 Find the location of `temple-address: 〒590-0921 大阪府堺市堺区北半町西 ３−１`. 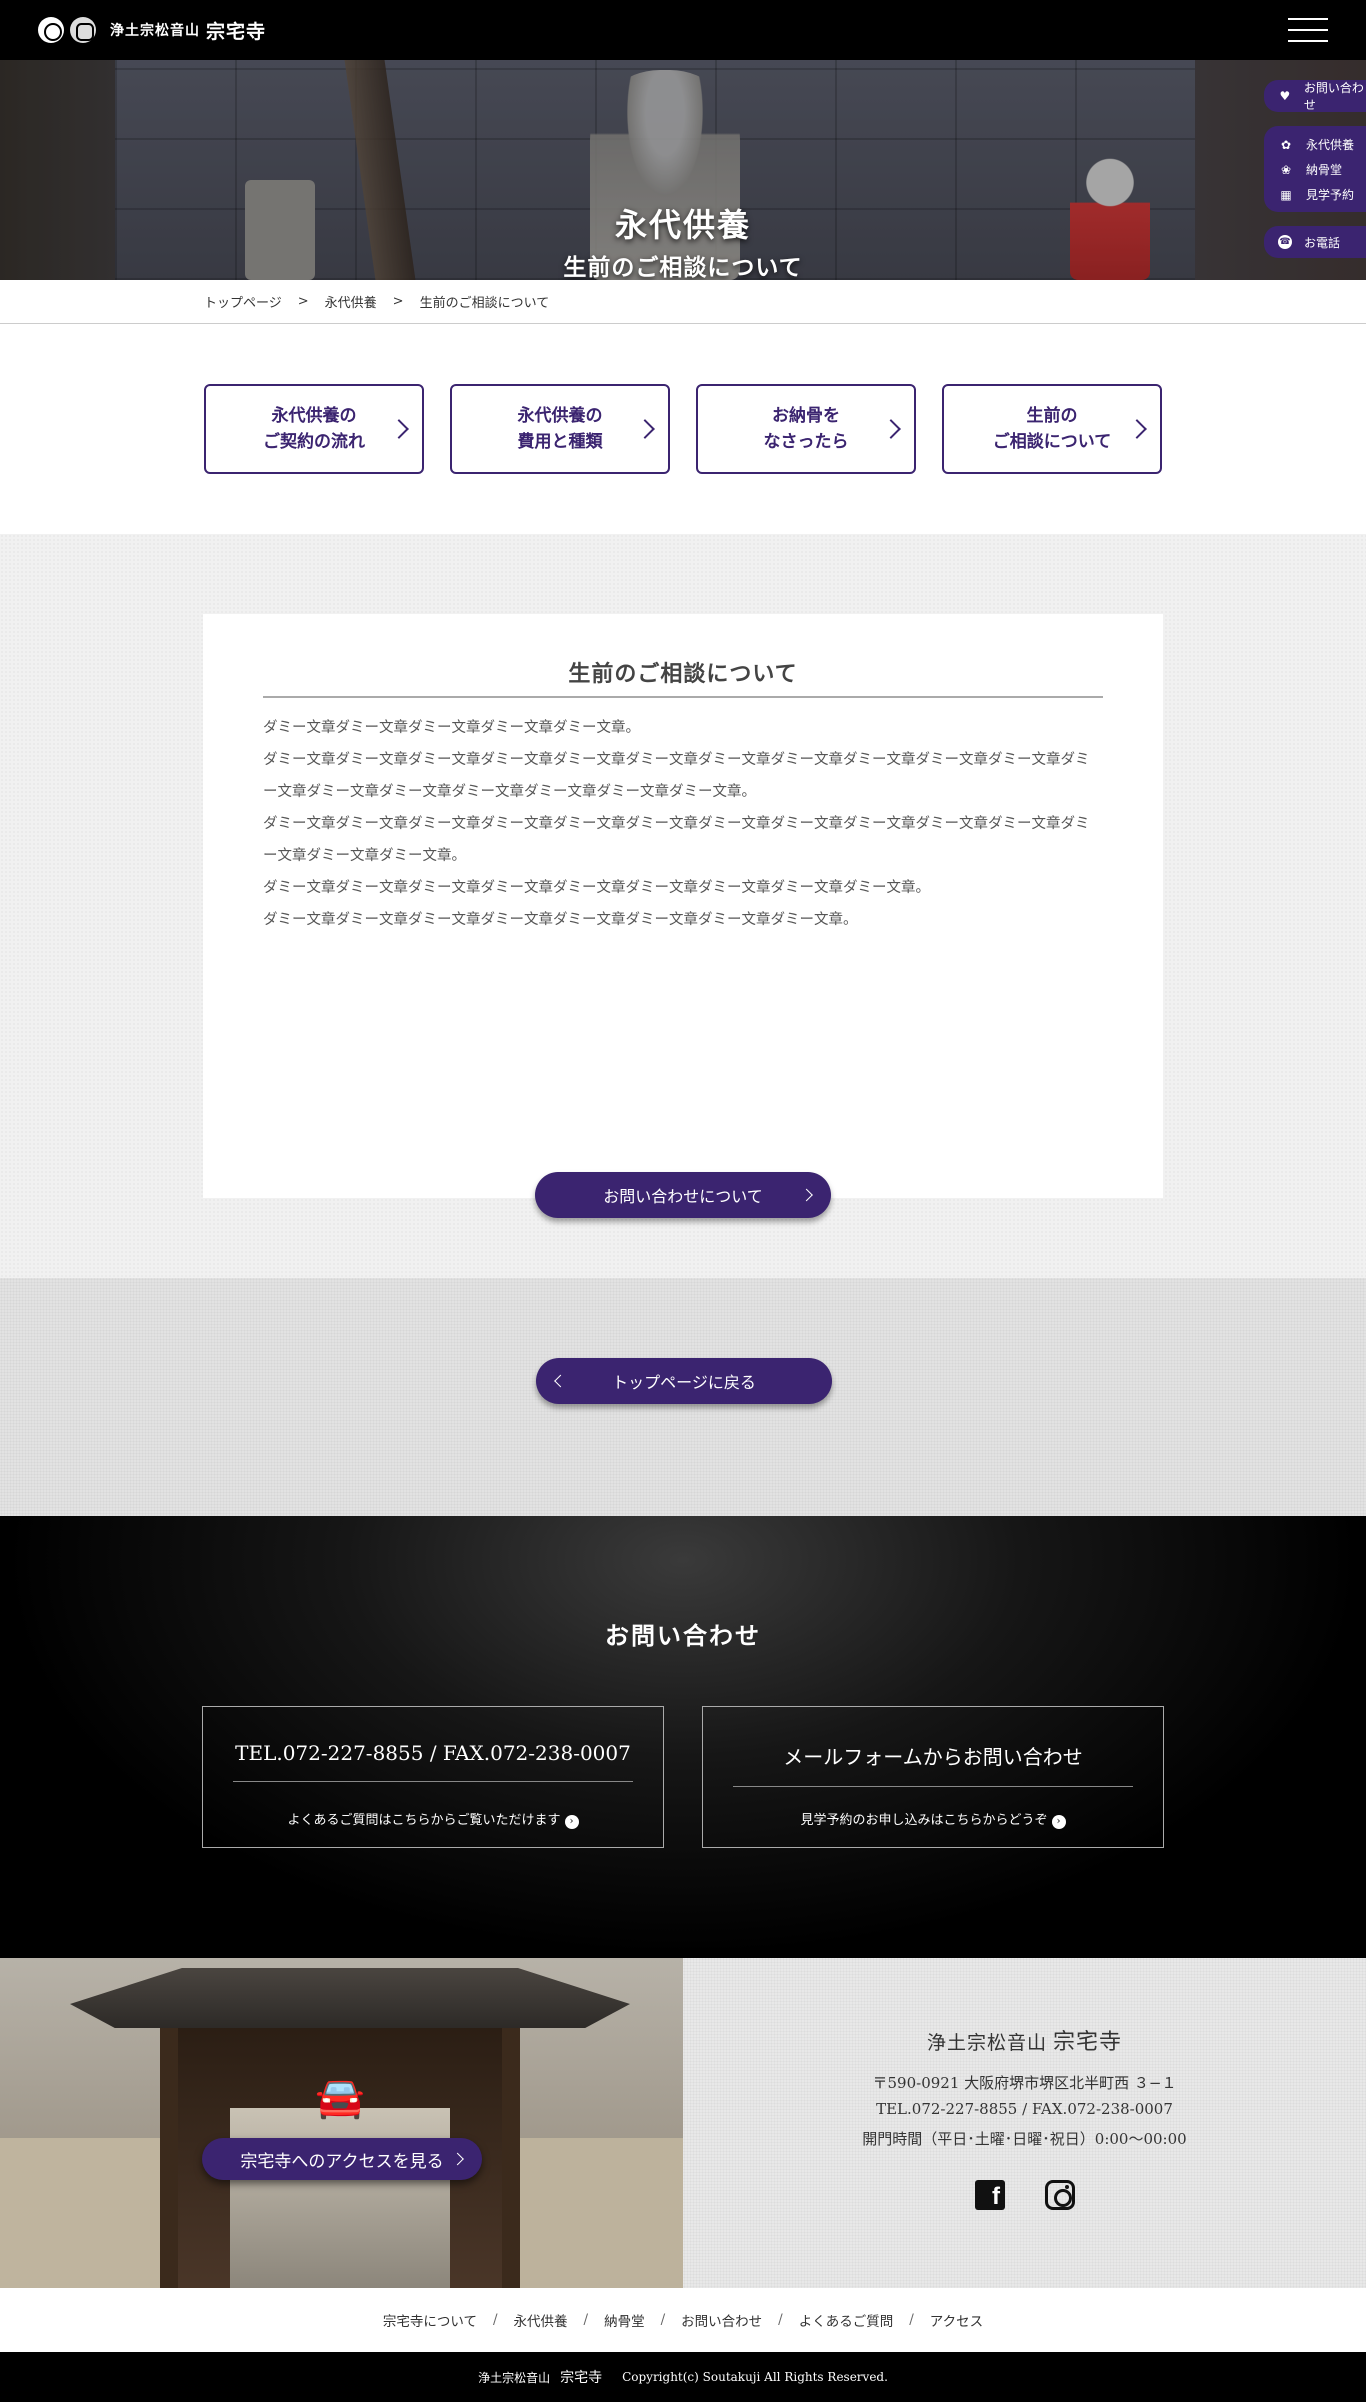

temple-address: 〒590-0921 大阪府堺市堺区北半町西 ３−１ is located at coordinates (1024, 2083).